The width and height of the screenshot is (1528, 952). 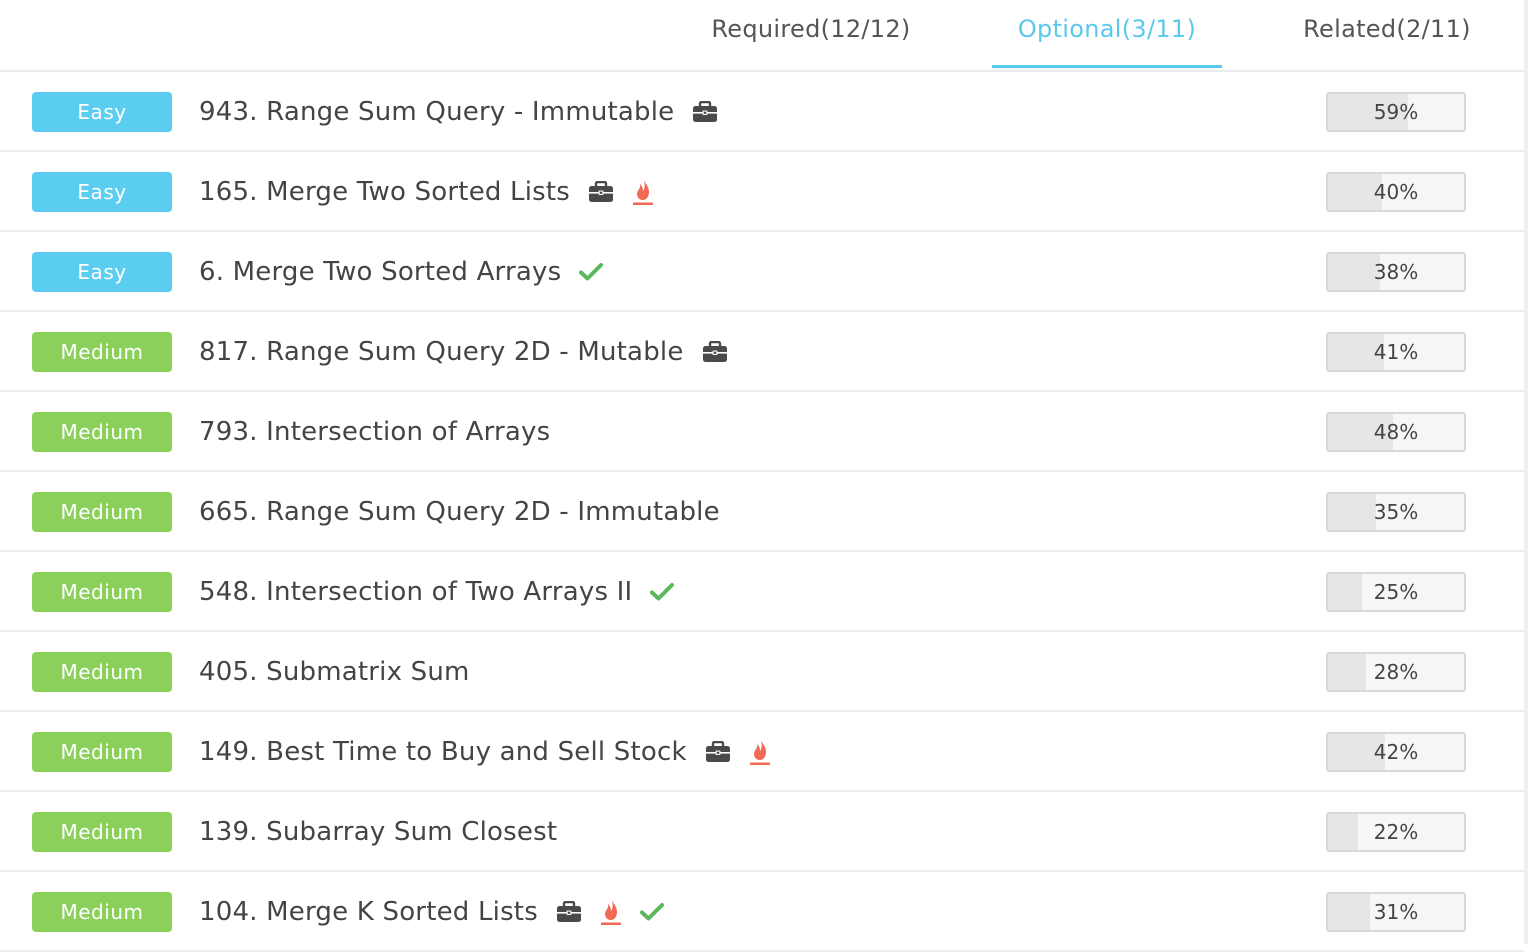 I want to click on acceptance-rate-text: 59%, so click(x=1396, y=112).